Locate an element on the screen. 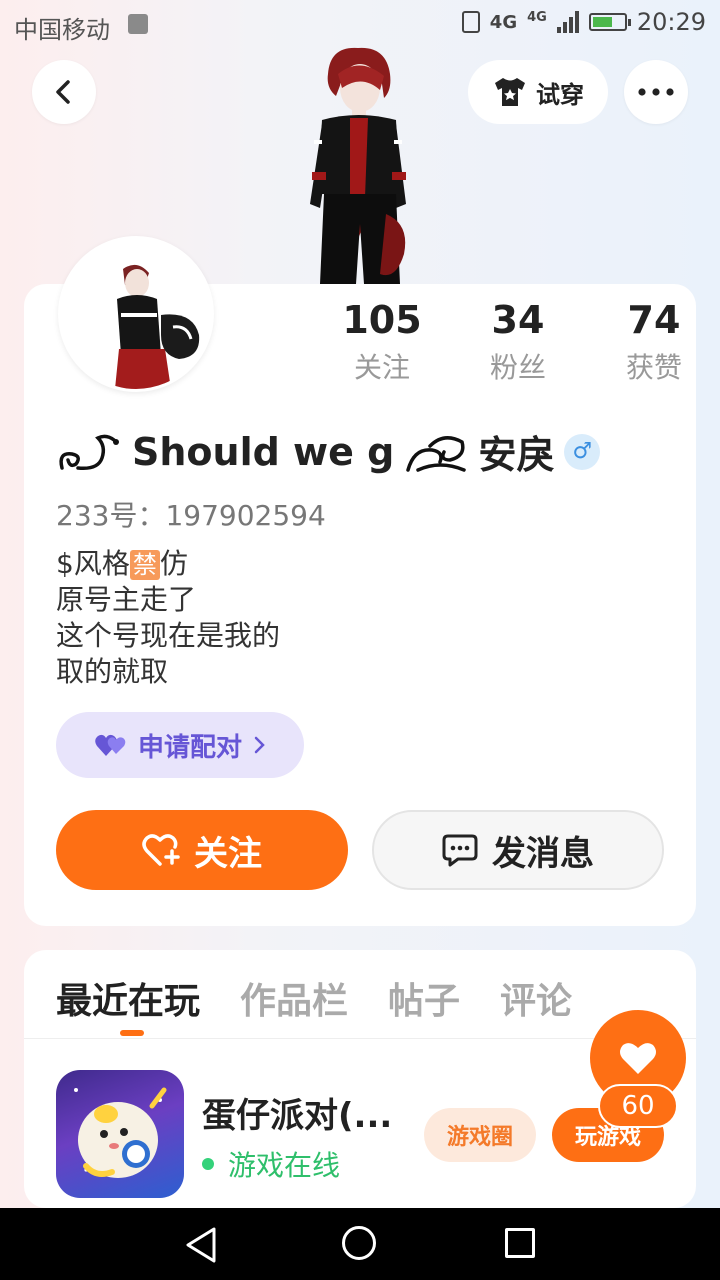 The image size is (720, 1280). heart-icon is located at coordinates (638, 1058).